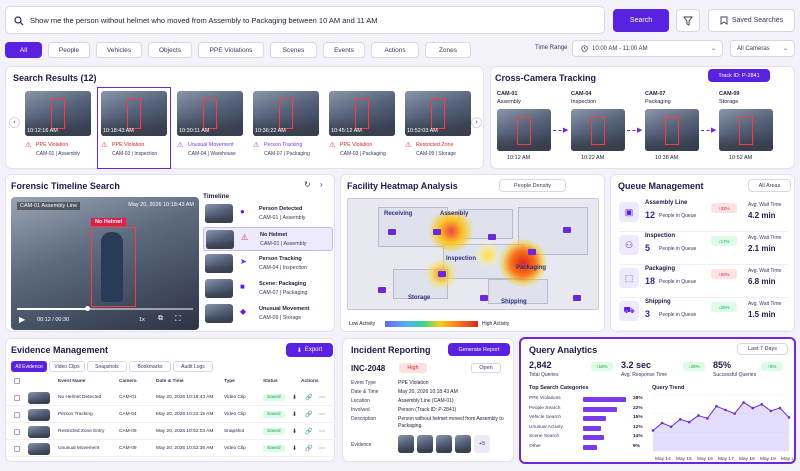 The image size is (800, 471). Describe the element at coordinates (231, 50) in the screenshot. I see `filter-tab-ppe-violations: PPE Violations` at that location.